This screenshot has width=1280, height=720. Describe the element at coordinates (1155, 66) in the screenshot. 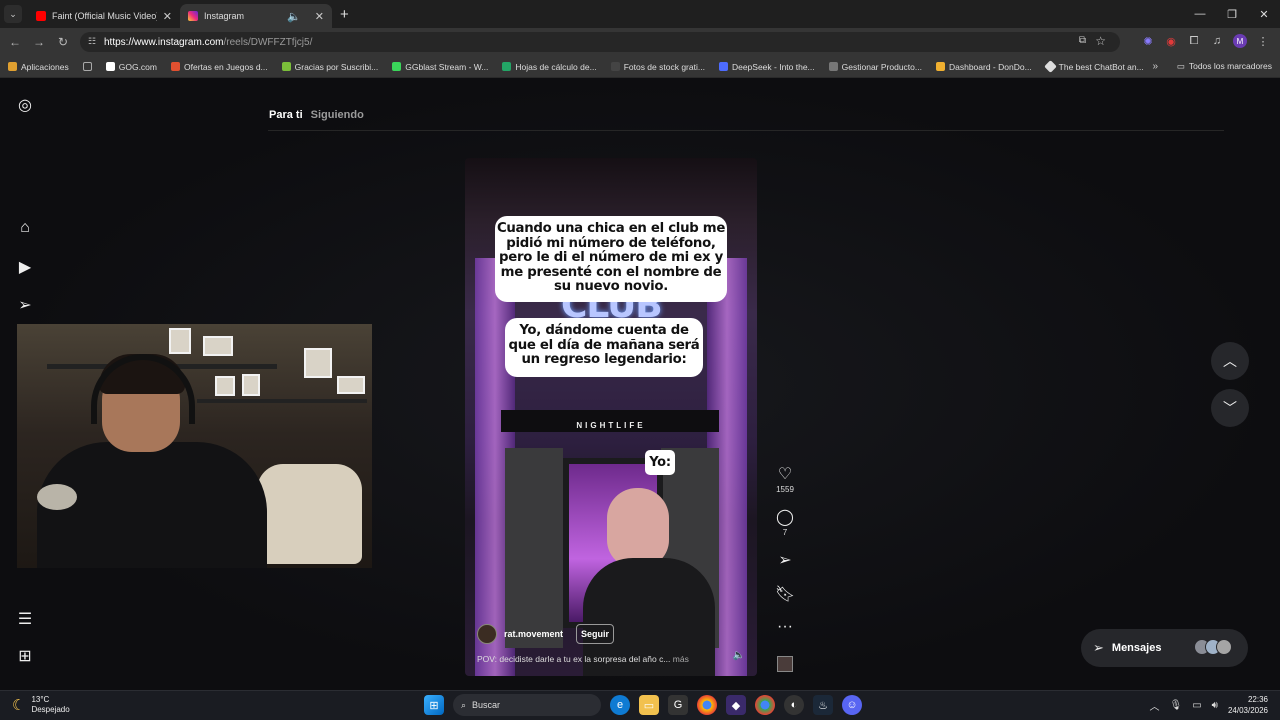

I see `bookmarks-overflow-icon: »` at that location.